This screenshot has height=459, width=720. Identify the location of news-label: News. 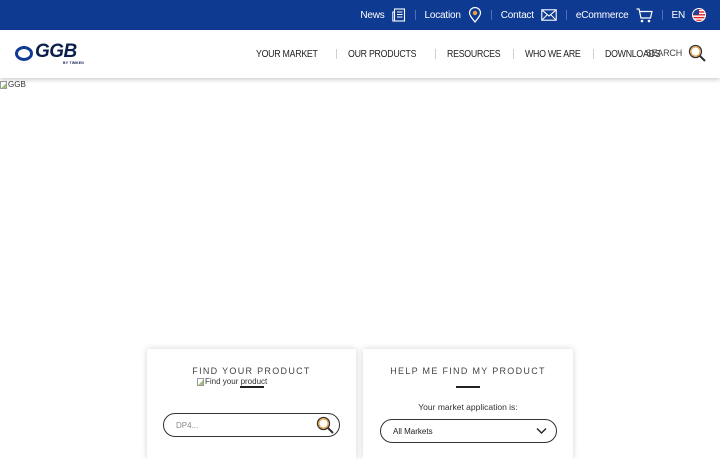
(372, 15).